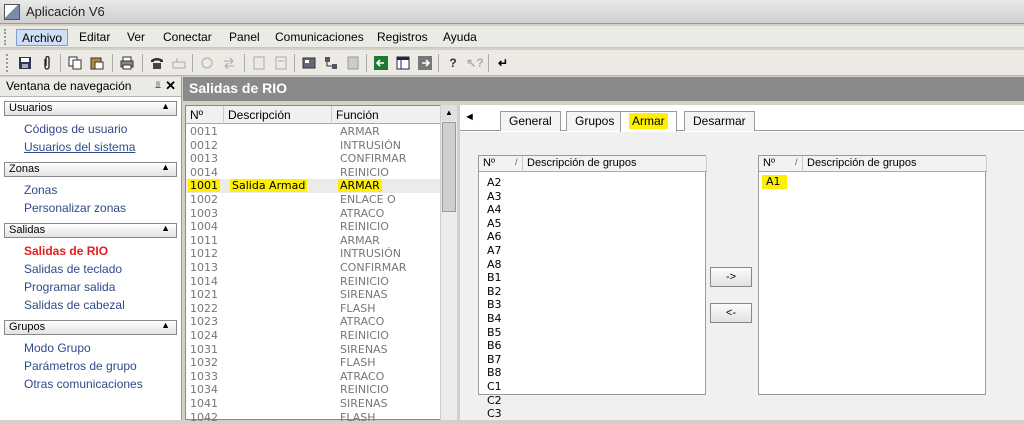  I want to click on print-icon, so click(127, 63).